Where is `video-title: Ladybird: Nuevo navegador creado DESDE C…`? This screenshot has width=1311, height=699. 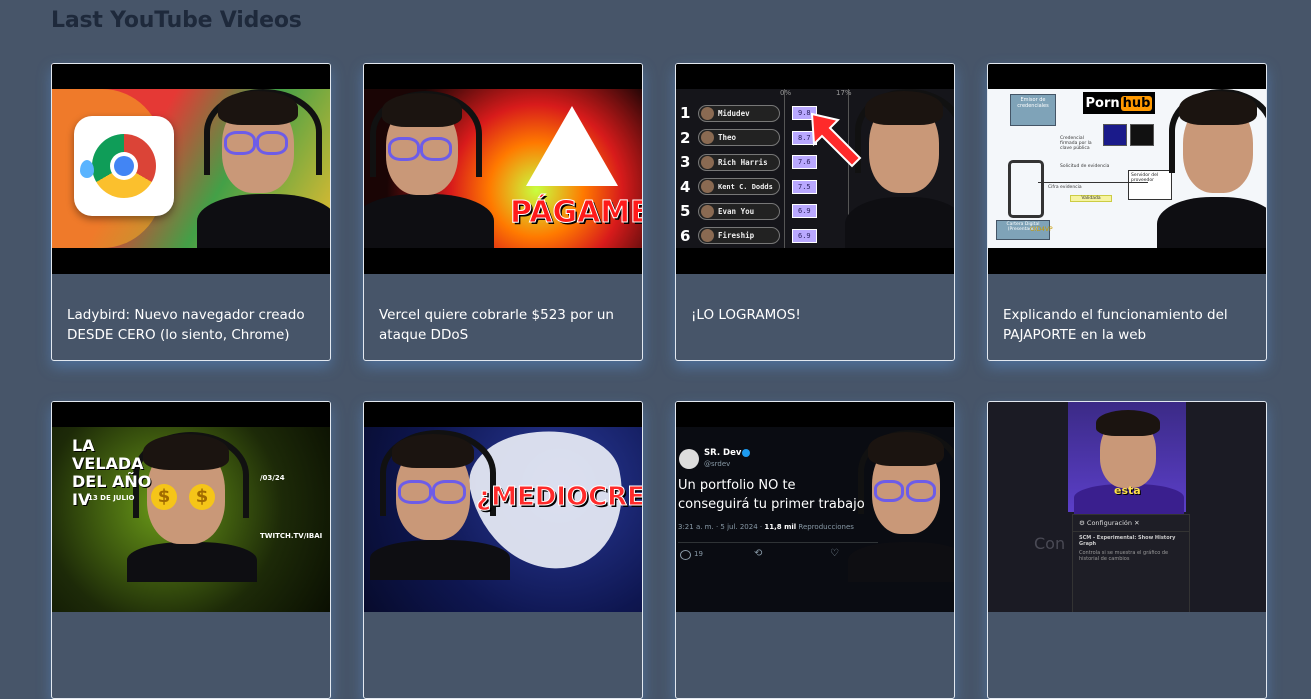
video-title: Ladybird: Nuevo navegador creado DESDE C… is located at coordinates (192, 325).